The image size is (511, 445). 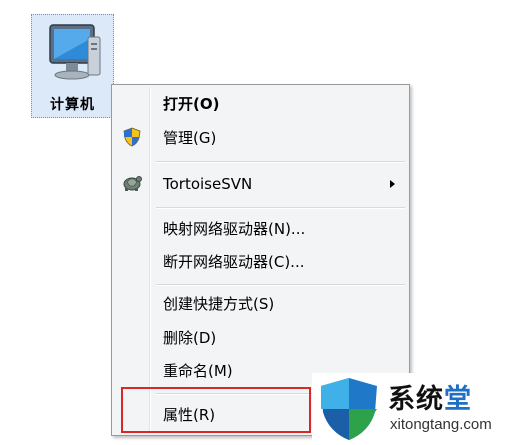 What do you see at coordinates (198, 371) in the screenshot?
I see `menu-item-rename: 重命名(M)` at bounding box center [198, 371].